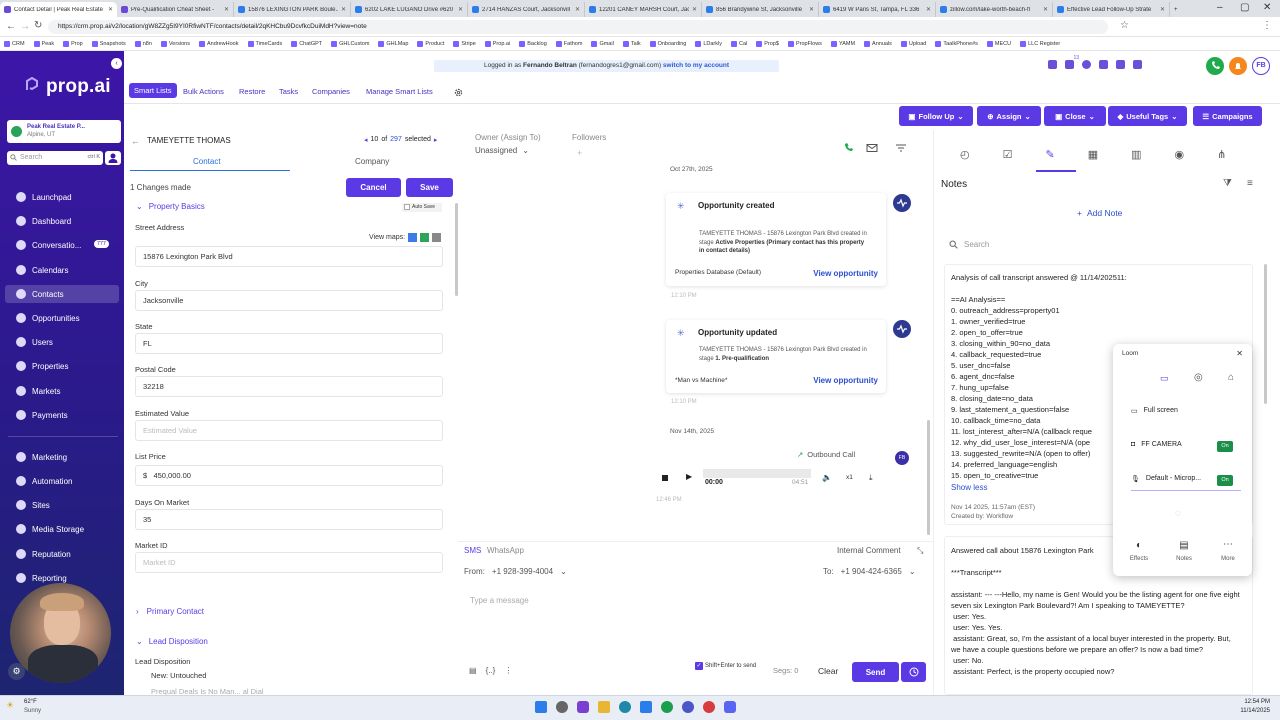  What do you see at coordinates (625, 707) in the screenshot?
I see `edge-icon` at bounding box center [625, 707].